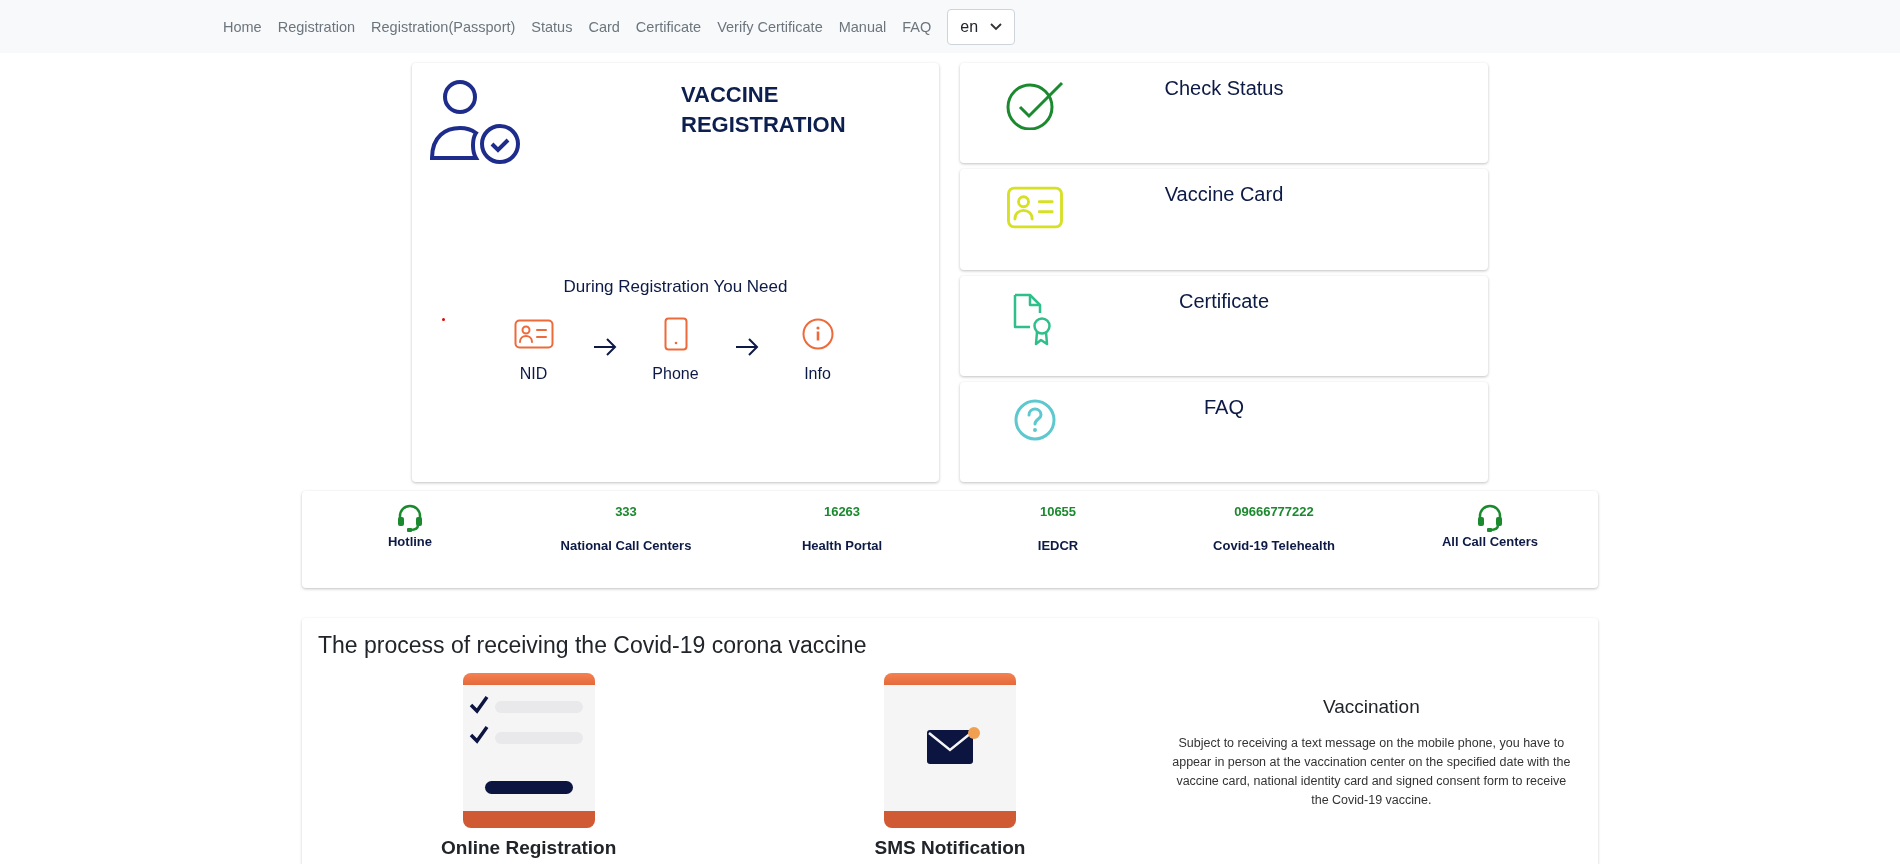 The width and height of the screenshot is (1900, 864). Describe the element at coordinates (1224, 113) in the screenshot. I see `link-card: Check Status` at that location.